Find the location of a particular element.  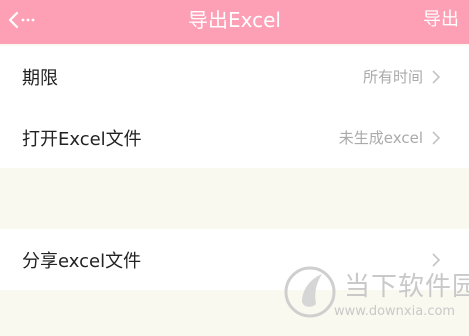

row-share-excel-label: 分享excel文件 is located at coordinates (82, 261).